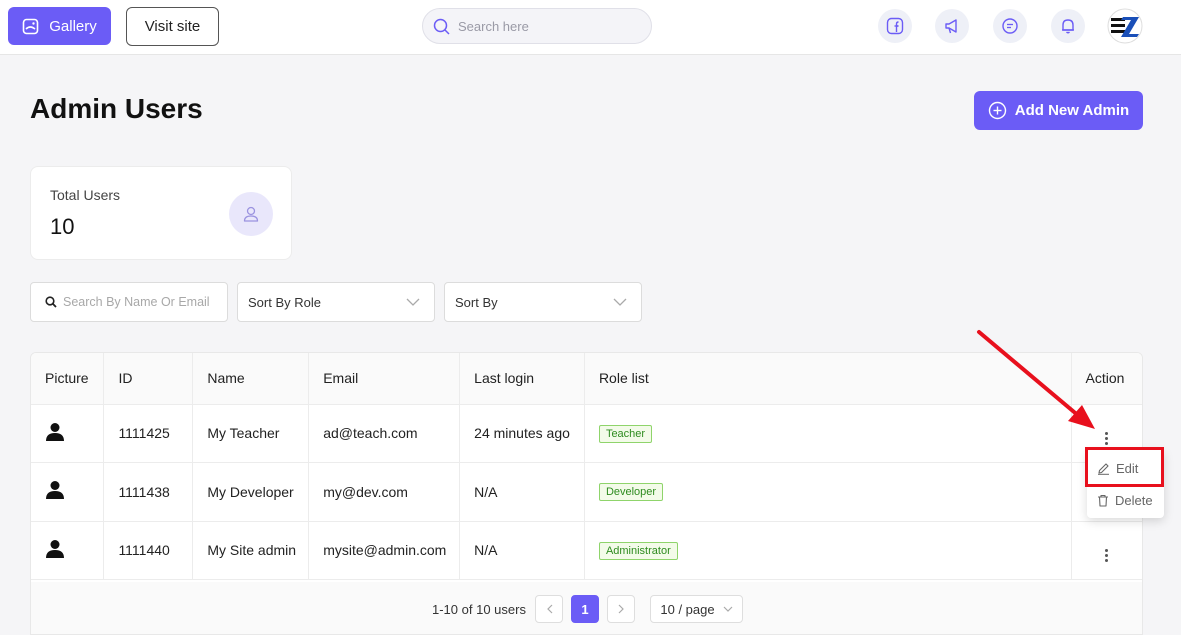 Image resolution: width=1181 pixels, height=635 pixels. I want to click on edit-highlight-box, so click(1124, 467).